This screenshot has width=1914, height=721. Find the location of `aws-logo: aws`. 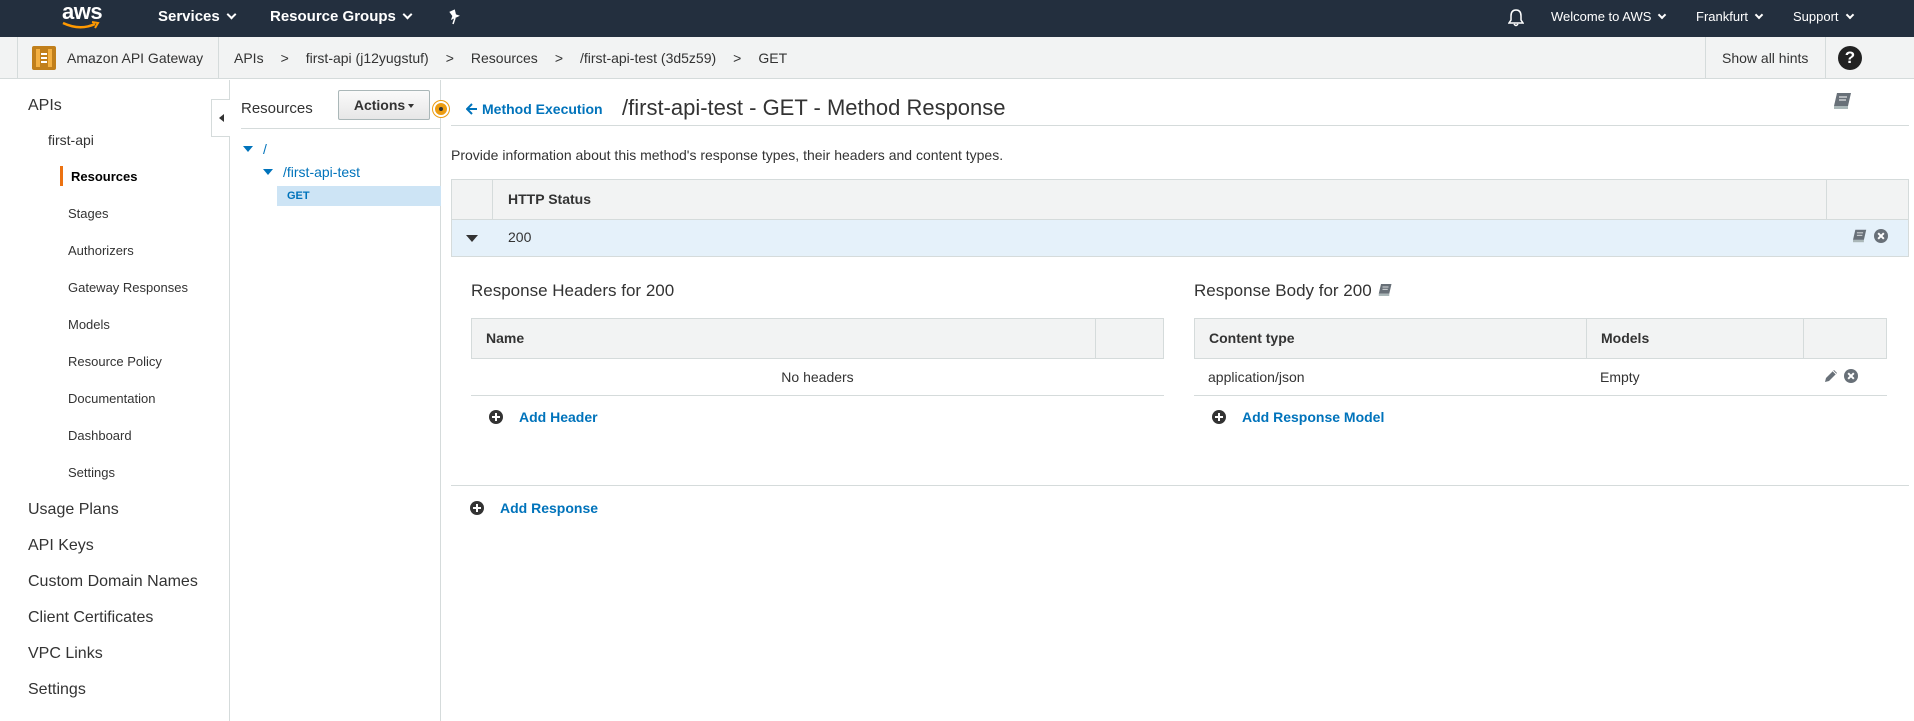

aws-logo: aws is located at coordinates (83, 17).